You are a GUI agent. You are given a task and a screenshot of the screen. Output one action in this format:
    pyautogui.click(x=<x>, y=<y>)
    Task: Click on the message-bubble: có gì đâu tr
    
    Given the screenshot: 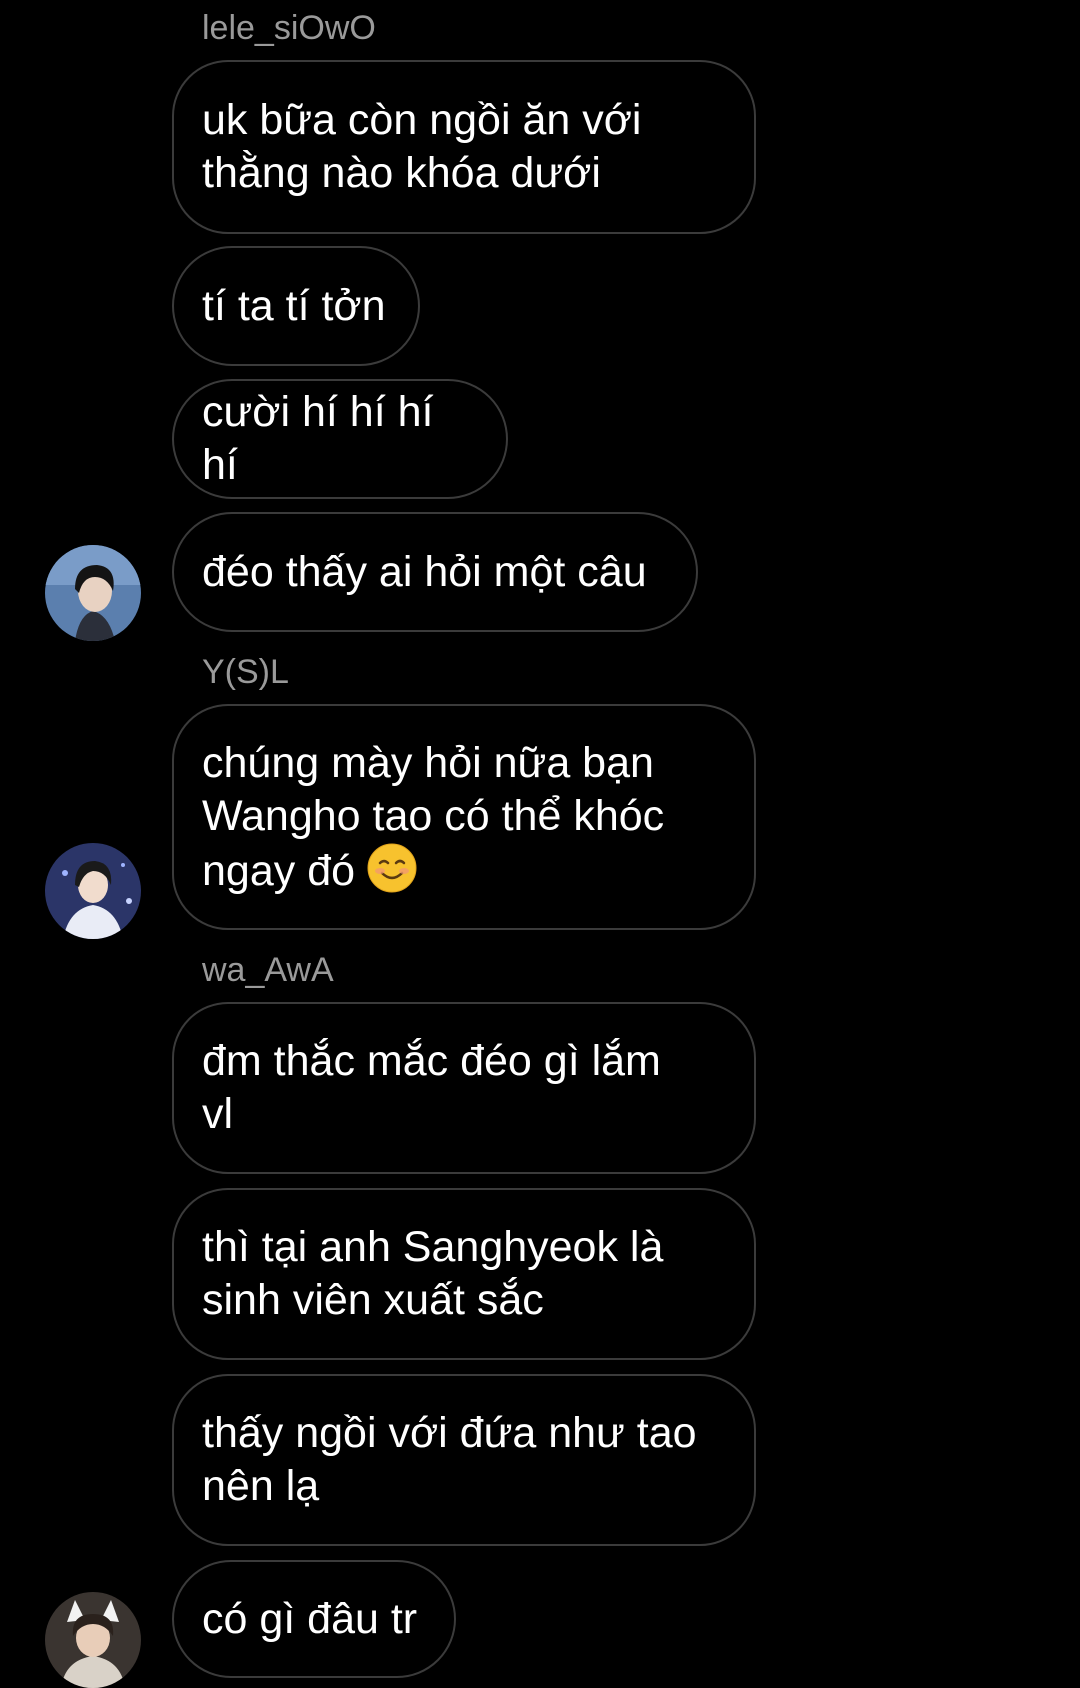 What is the action you would take?
    pyautogui.click(x=314, y=1619)
    